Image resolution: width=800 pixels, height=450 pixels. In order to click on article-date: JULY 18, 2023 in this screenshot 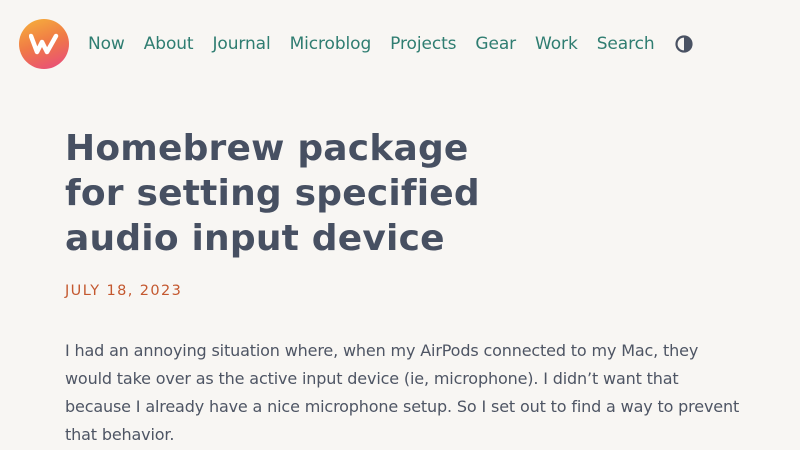, I will do `click(124, 291)`.